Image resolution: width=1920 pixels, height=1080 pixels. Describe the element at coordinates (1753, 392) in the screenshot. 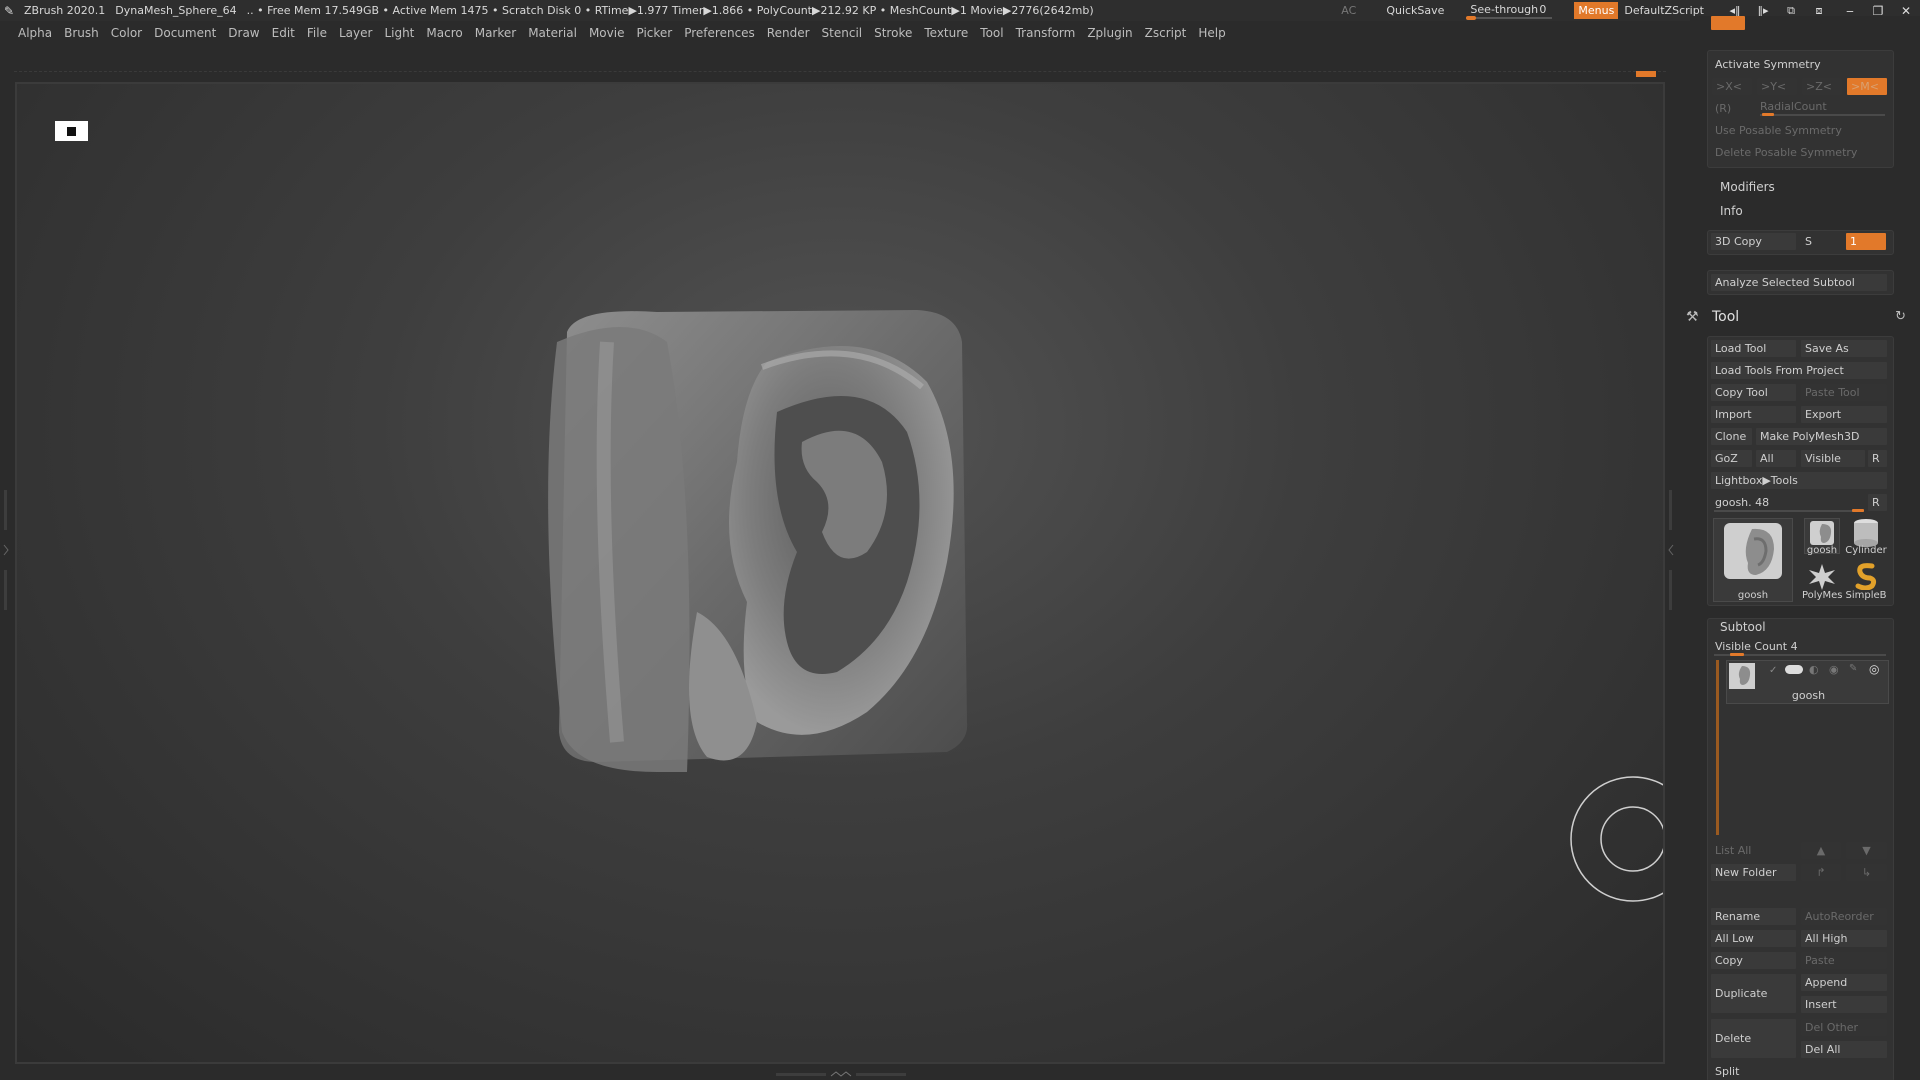

I see `copy-tool-button: Copy Tool` at that location.